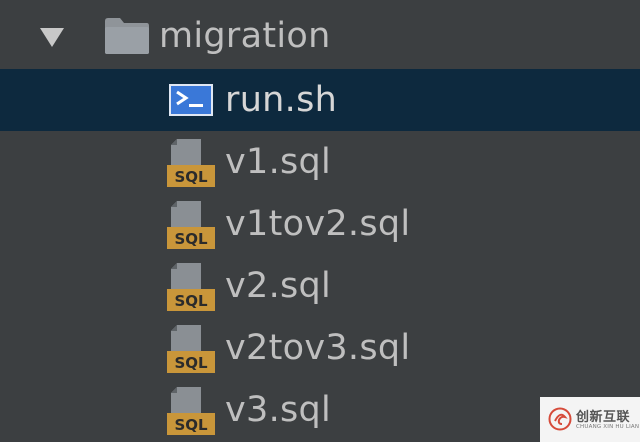 This screenshot has height=442, width=640. I want to click on file-label: run.sh, so click(281, 100).